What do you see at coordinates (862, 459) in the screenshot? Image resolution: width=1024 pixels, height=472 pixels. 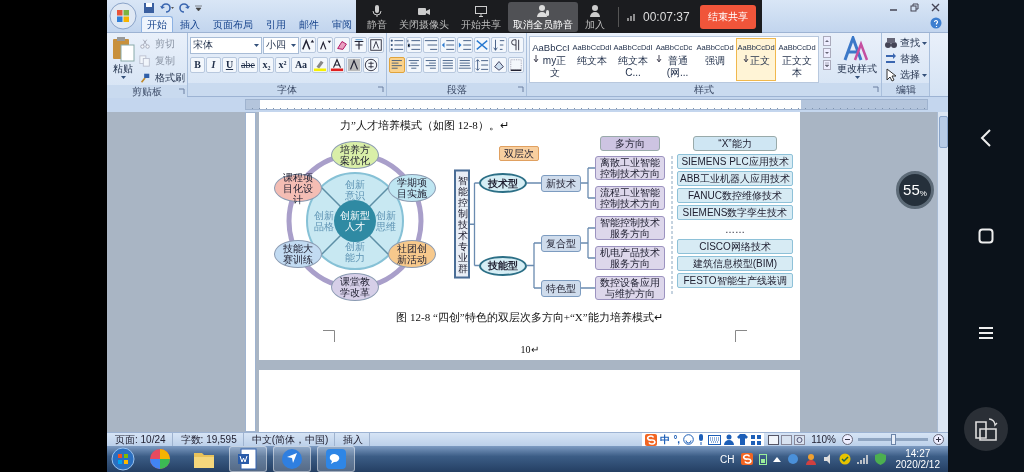 I see `signal-bars-icon` at bounding box center [862, 459].